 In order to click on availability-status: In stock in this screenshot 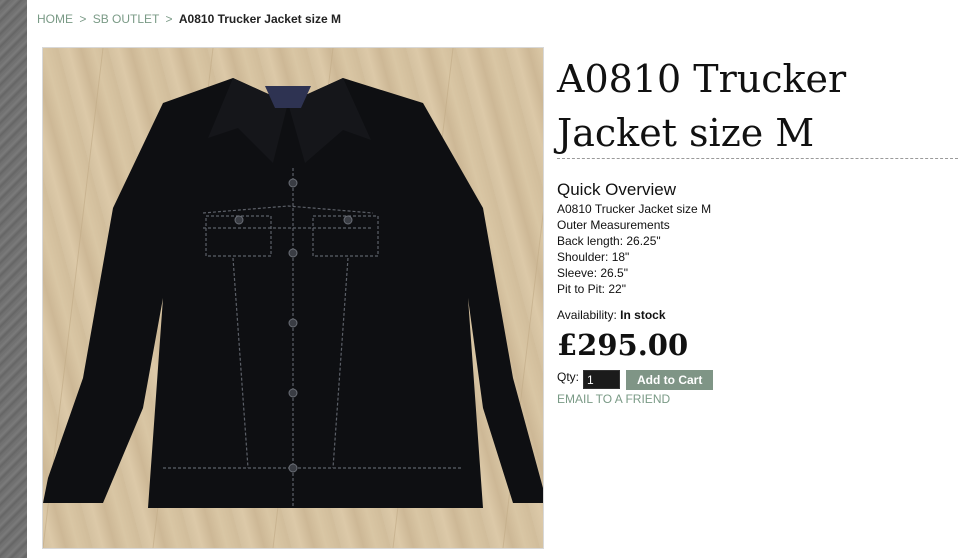, I will do `click(643, 315)`.